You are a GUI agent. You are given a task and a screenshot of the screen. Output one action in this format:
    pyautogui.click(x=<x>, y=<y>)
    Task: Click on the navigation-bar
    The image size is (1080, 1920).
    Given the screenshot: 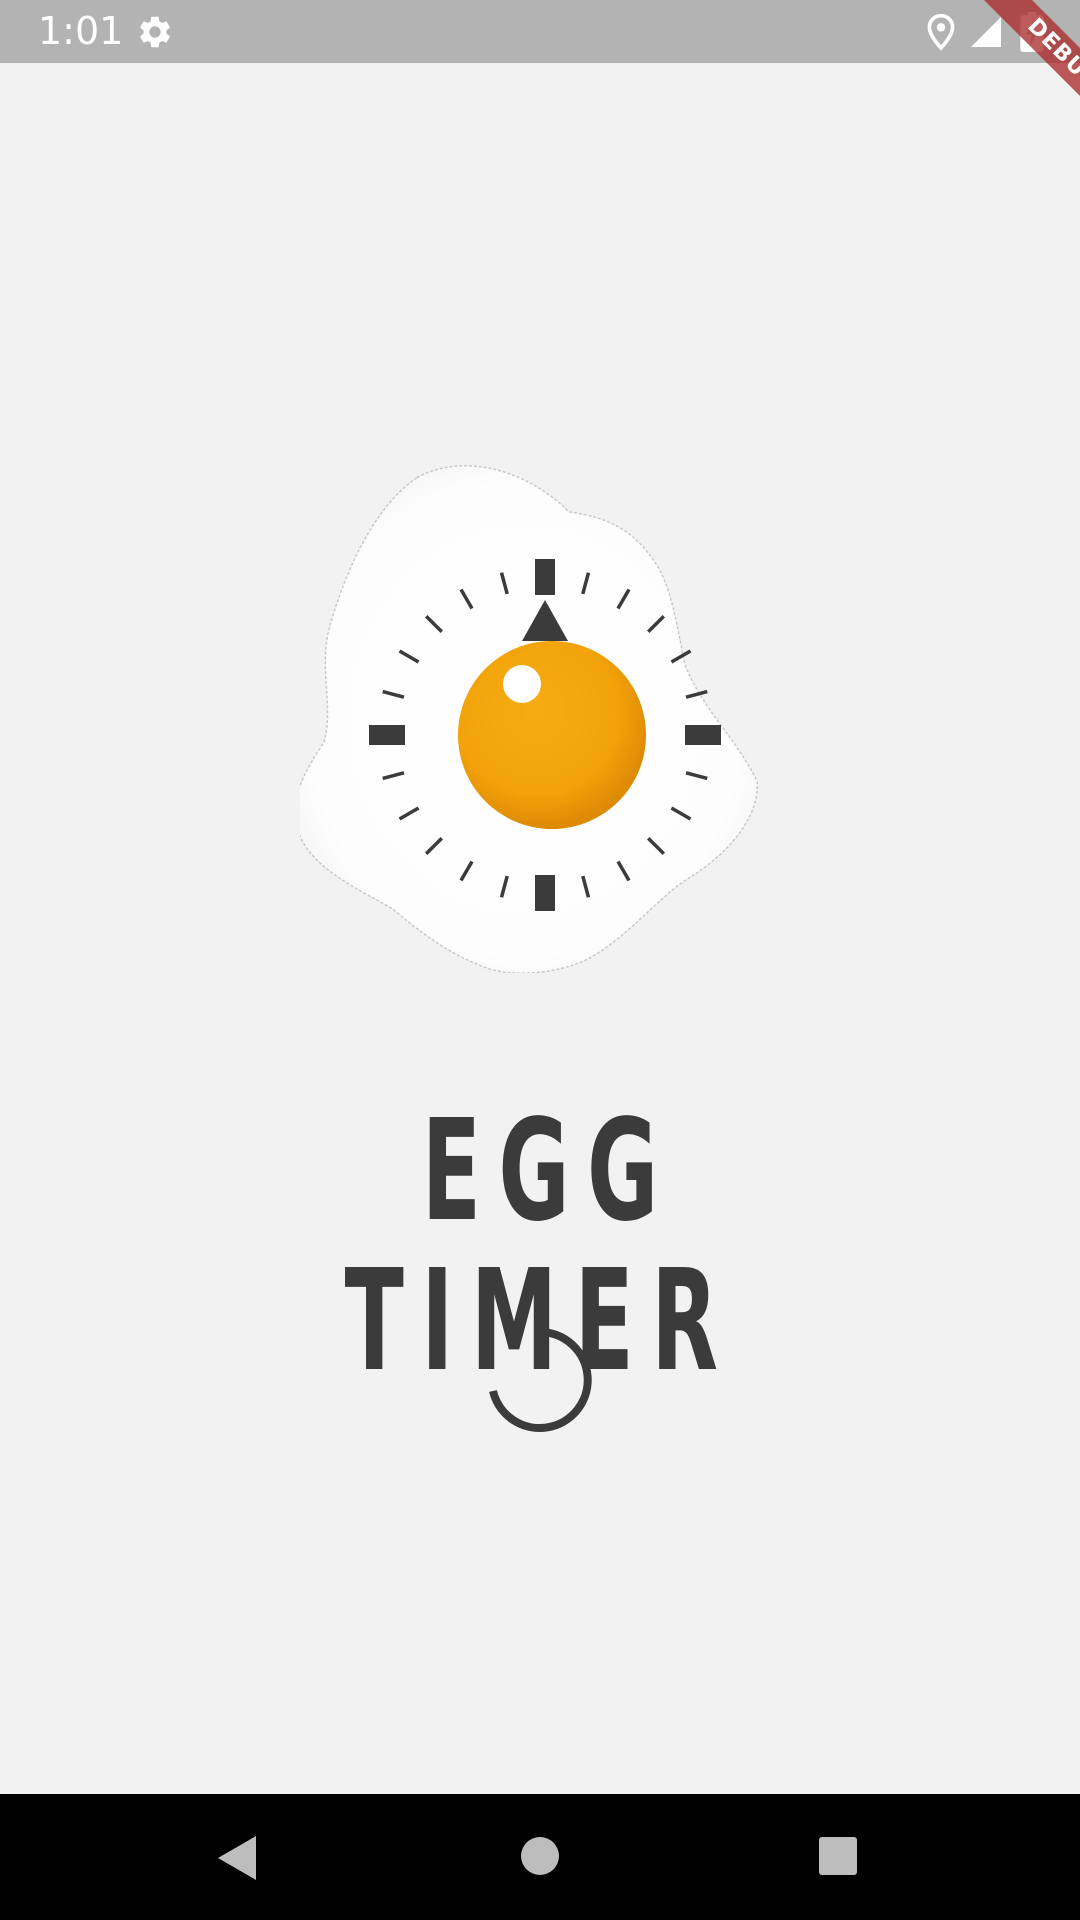 What is the action you would take?
    pyautogui.click(x=540, y=1857)
    